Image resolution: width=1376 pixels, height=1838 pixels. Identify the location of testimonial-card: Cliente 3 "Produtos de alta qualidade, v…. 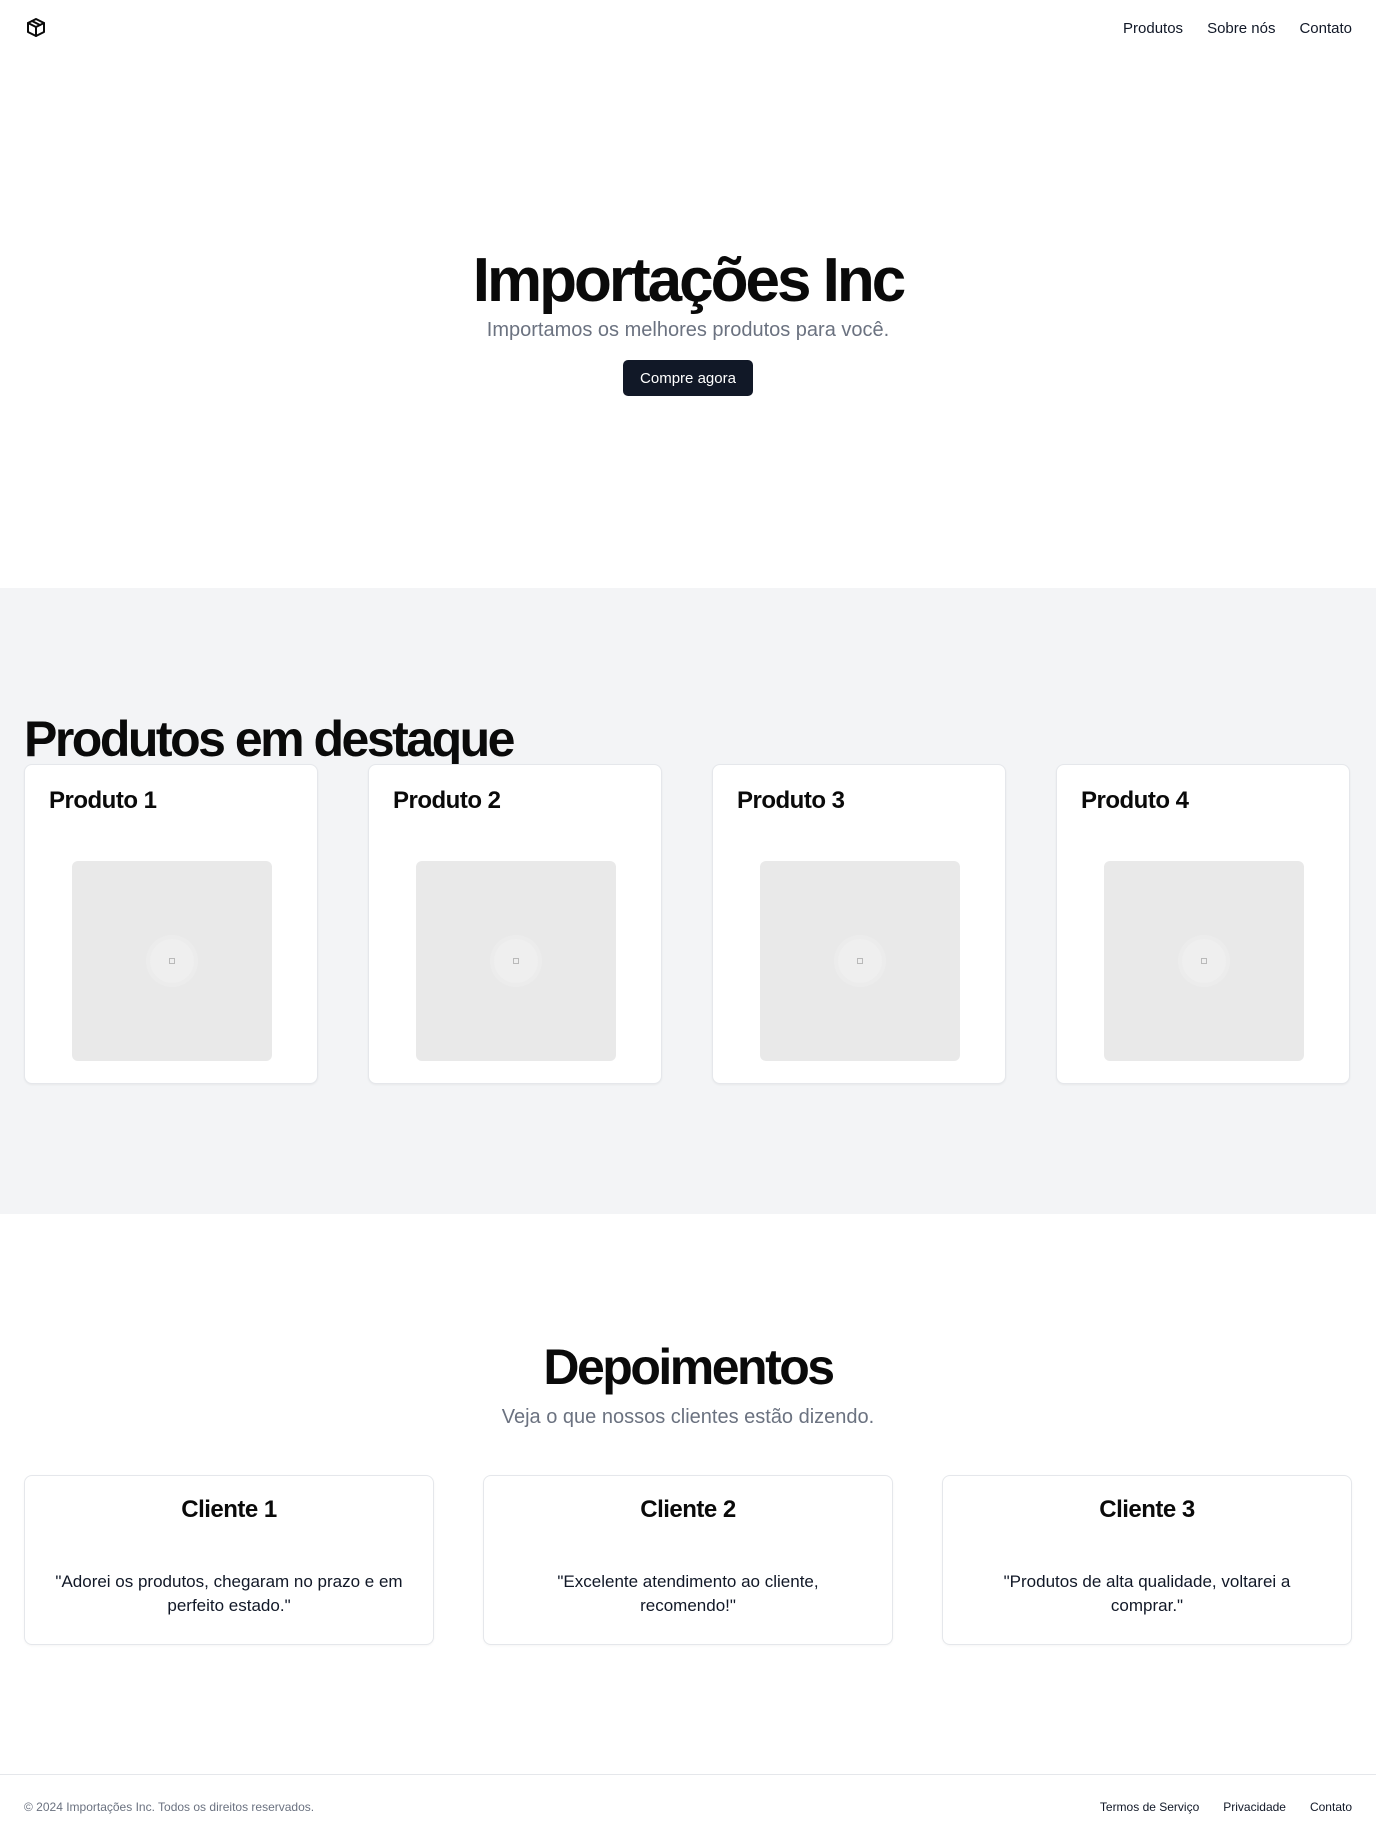
(1147, 1560).